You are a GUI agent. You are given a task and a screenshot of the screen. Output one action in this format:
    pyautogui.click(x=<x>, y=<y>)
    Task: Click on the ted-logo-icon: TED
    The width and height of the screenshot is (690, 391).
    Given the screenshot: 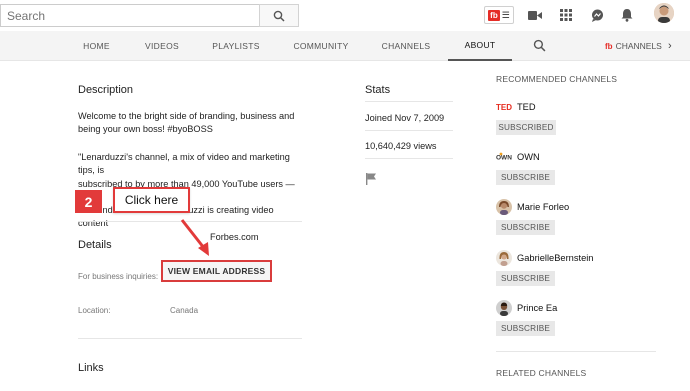 What is the action you would take?
    pyautogui.click(x=504, y=107)
    